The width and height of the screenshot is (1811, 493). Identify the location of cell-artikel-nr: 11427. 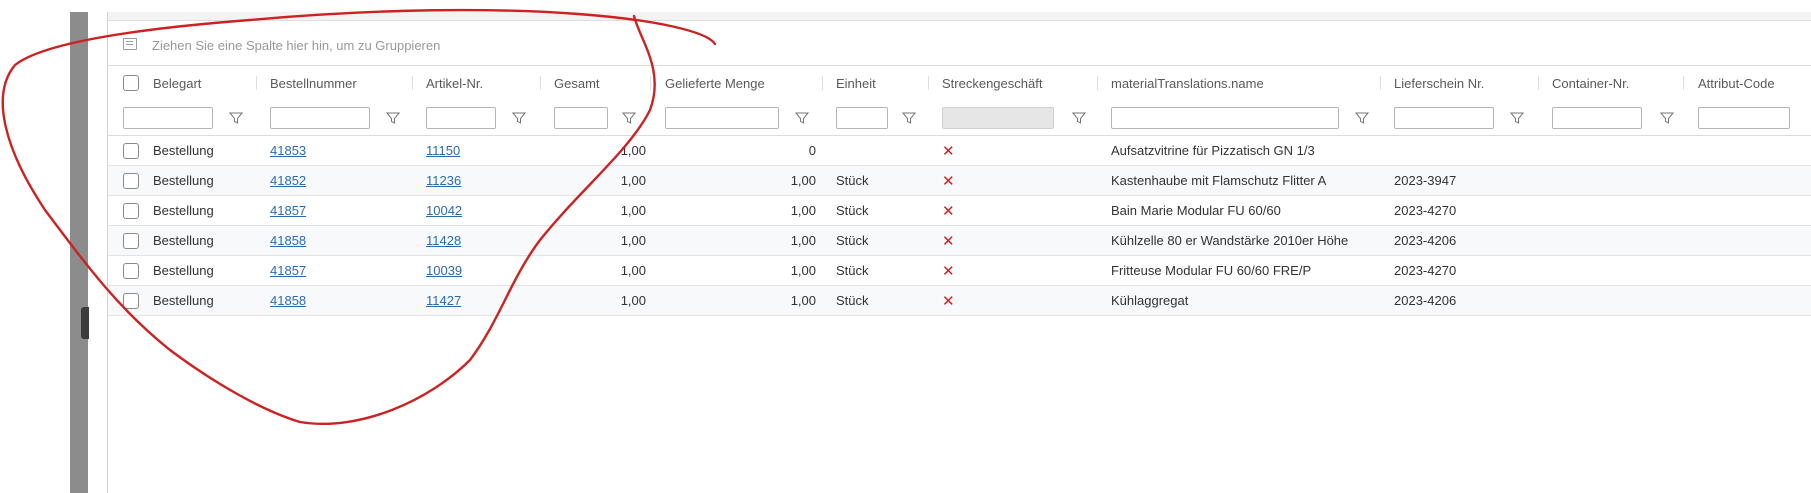
(443, 300).